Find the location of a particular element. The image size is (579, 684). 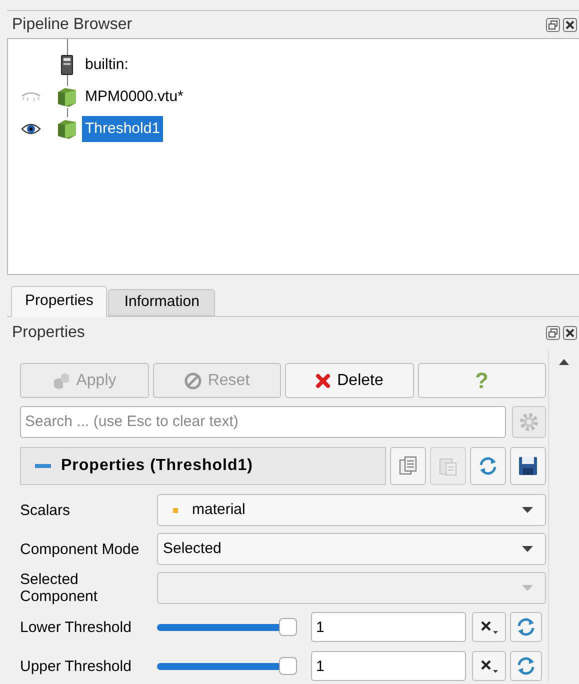

server-icon is located at coordinates (67, 65).